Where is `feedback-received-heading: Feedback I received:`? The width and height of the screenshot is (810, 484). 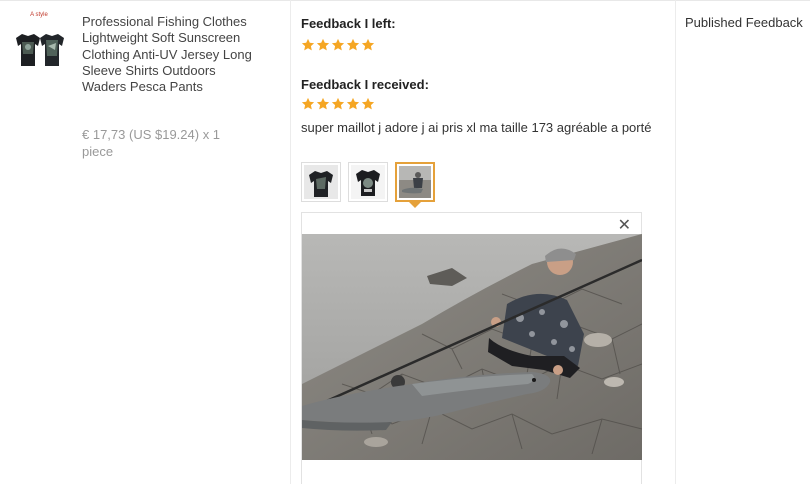
feedback-received-heading: Feedback I received: is located at coordinates (365, 84).